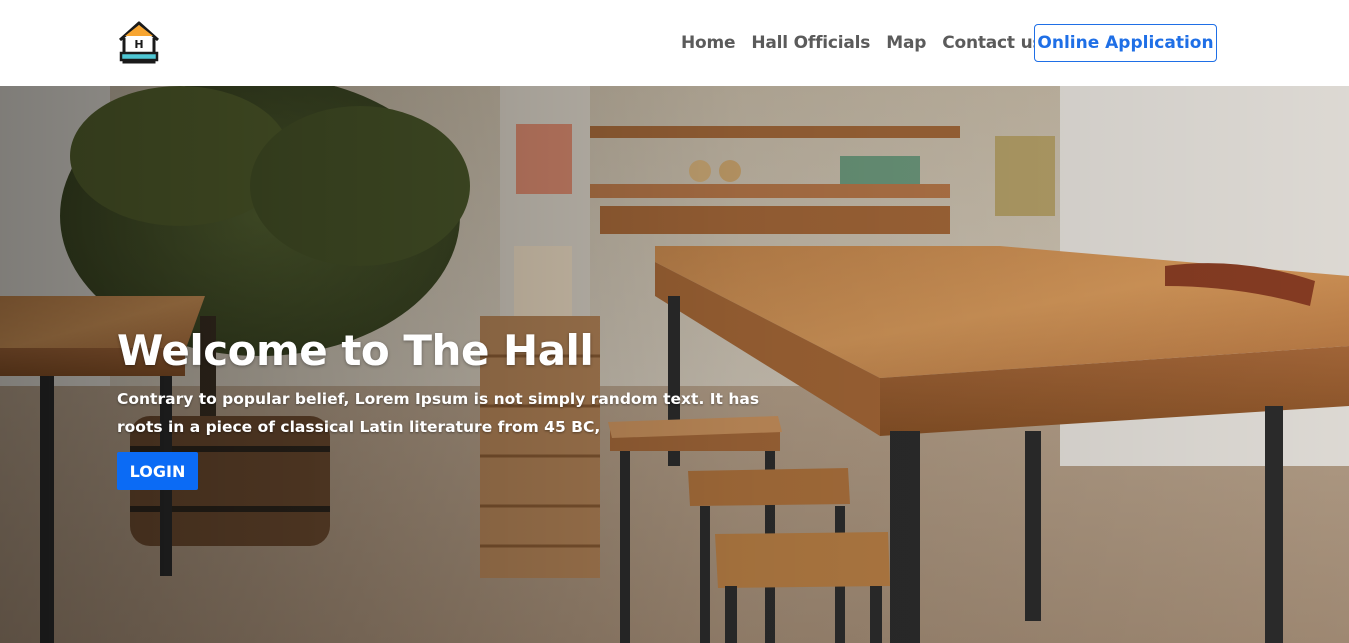  Describe the element at coordinates (906, 43) in the screenshot. I see `nav-link-map: Map` at that location.